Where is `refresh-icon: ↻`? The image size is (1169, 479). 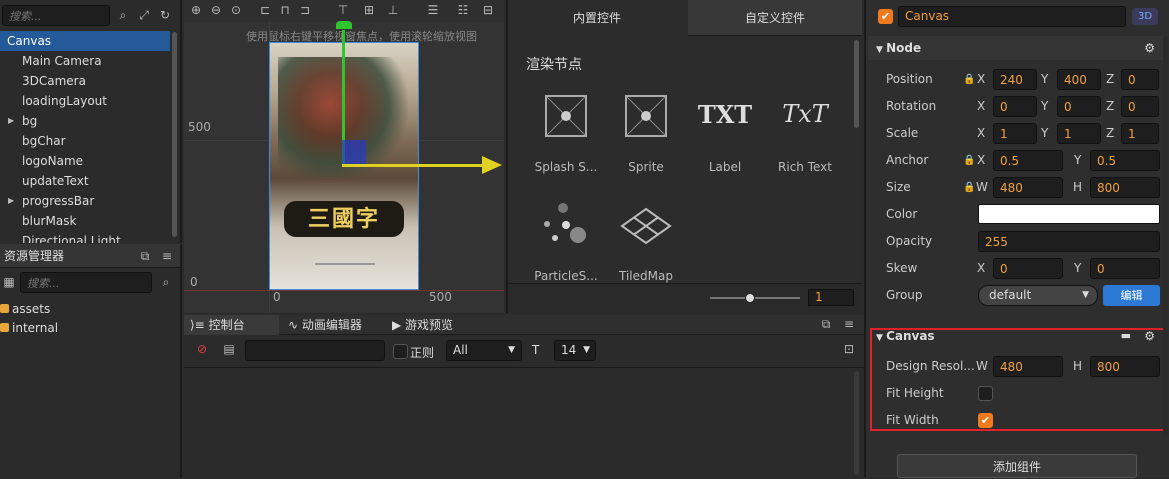 refresh-icon: ↻ is located at coordinates (165, 15).